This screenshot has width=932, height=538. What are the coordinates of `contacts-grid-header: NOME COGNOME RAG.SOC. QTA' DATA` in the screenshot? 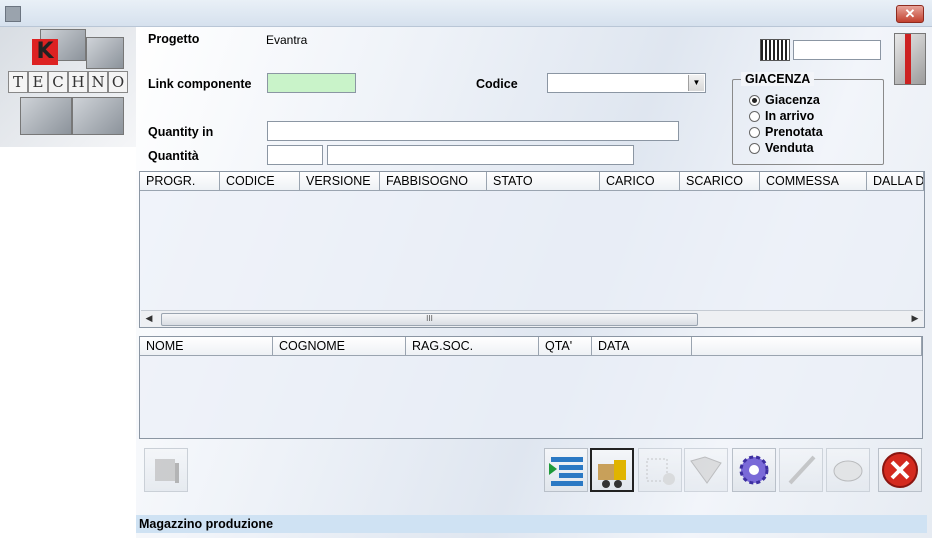 It's located at (531, 346).